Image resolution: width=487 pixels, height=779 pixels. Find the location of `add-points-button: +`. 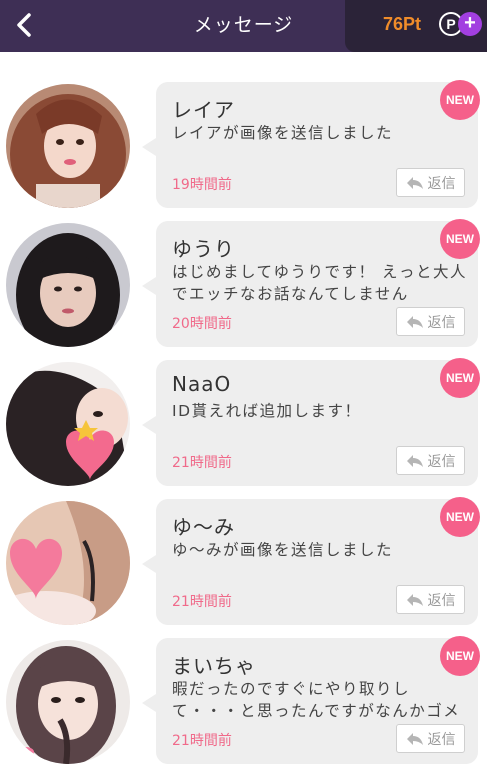

add-points-button: + is located at coordinates (470, 24).